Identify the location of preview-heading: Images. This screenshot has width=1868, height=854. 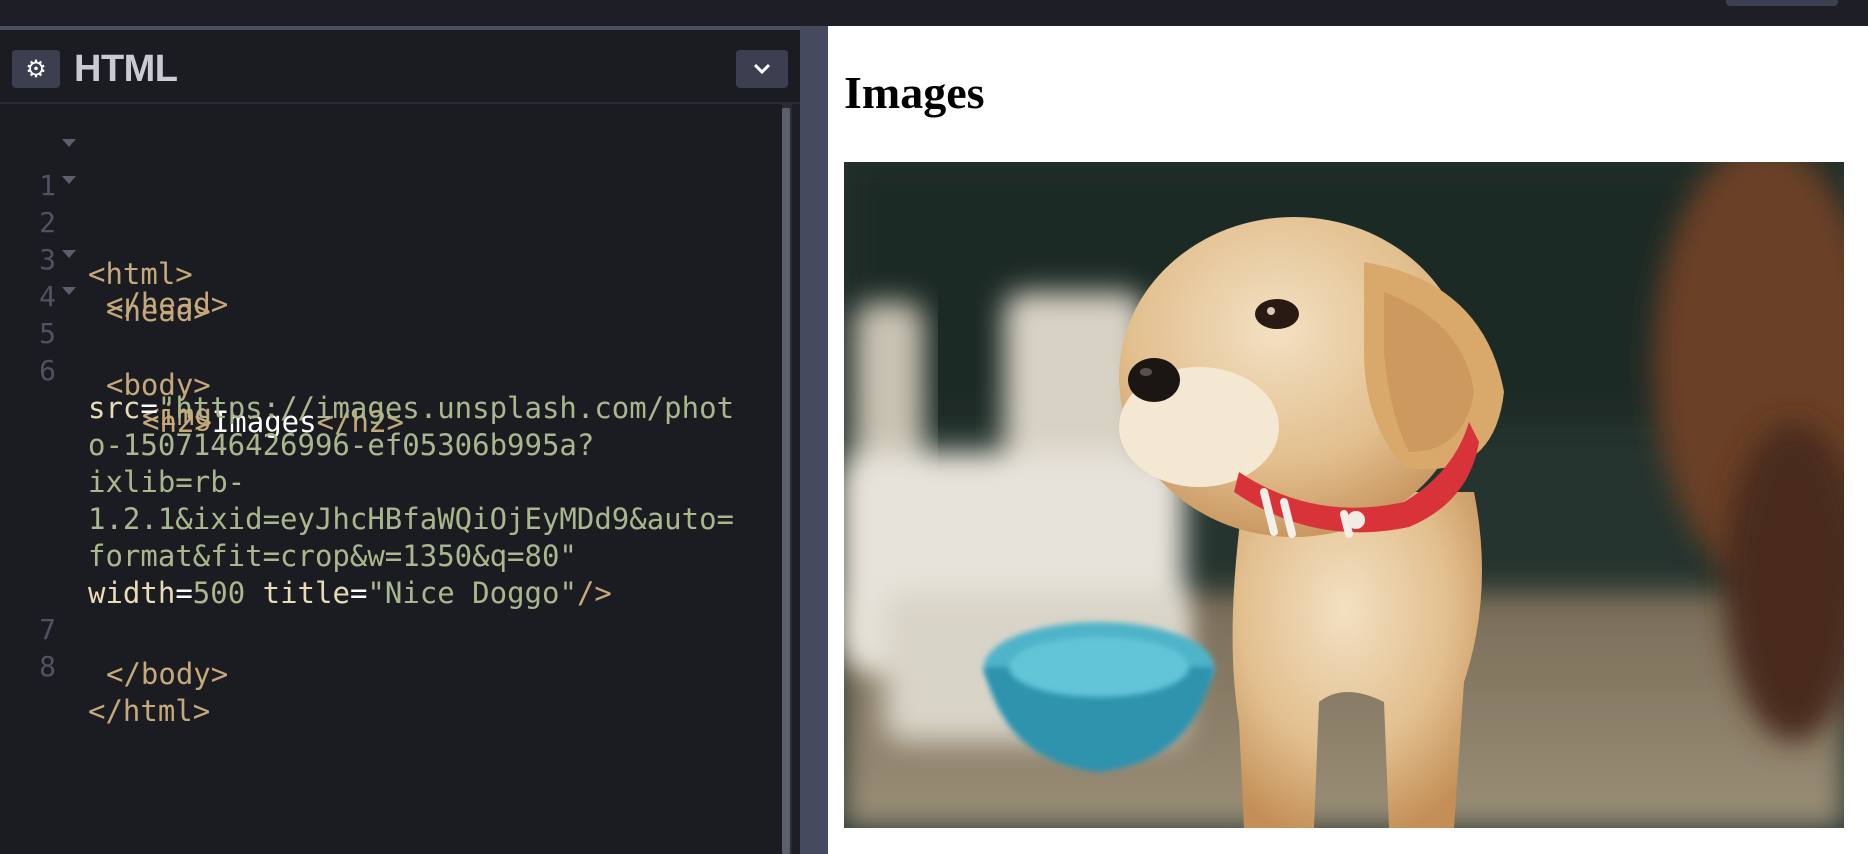
(914, 92).